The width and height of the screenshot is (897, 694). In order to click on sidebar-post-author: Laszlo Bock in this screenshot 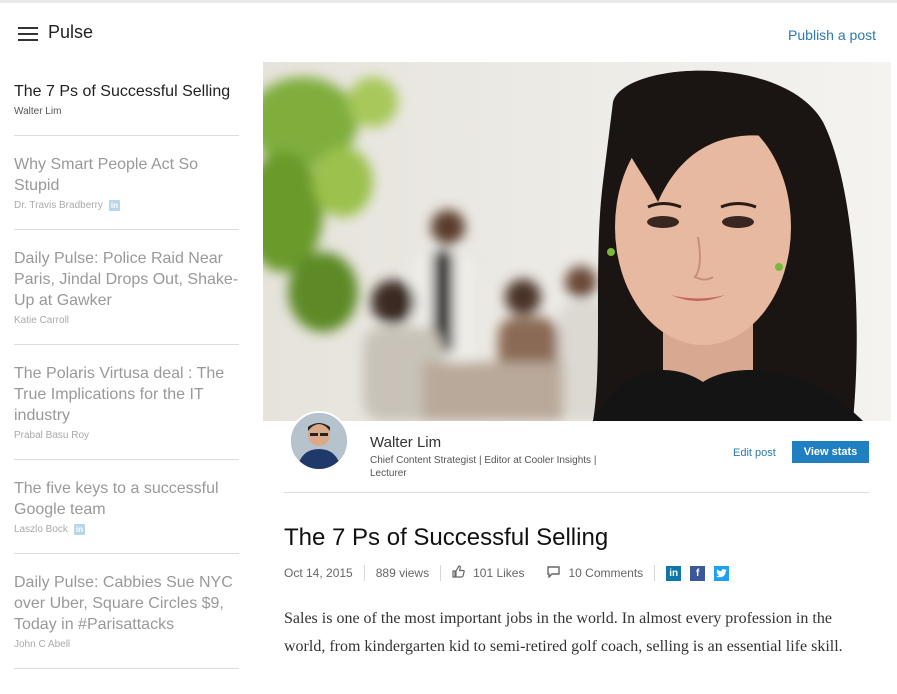, I will do `click(41, 529)`.